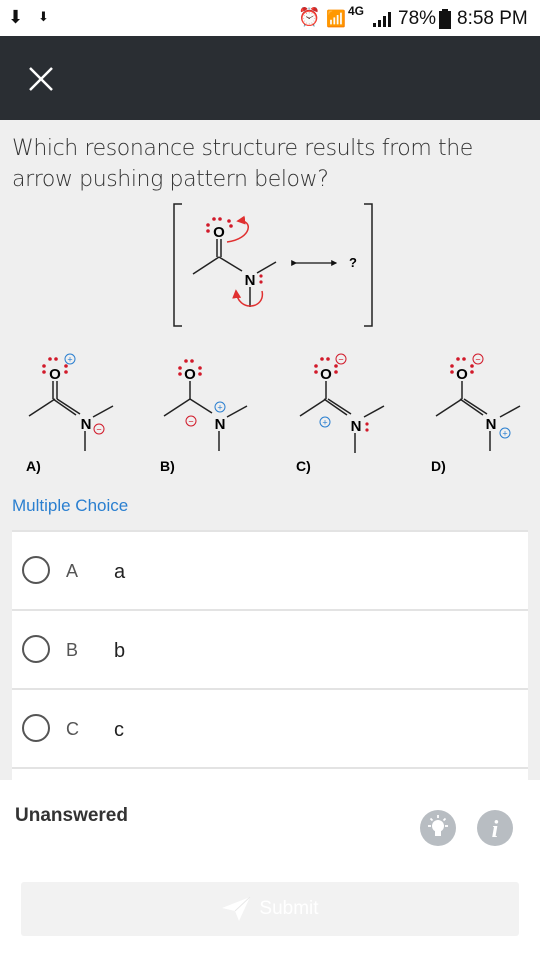 This screenshot has height=960, width=540. I want to click on submit-button: Submit, so click(270, 909).